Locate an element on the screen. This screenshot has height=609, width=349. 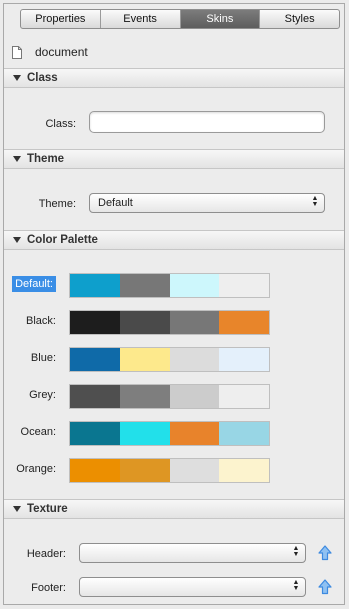
tab-skins: Skins is located at coordinates (220, 19).